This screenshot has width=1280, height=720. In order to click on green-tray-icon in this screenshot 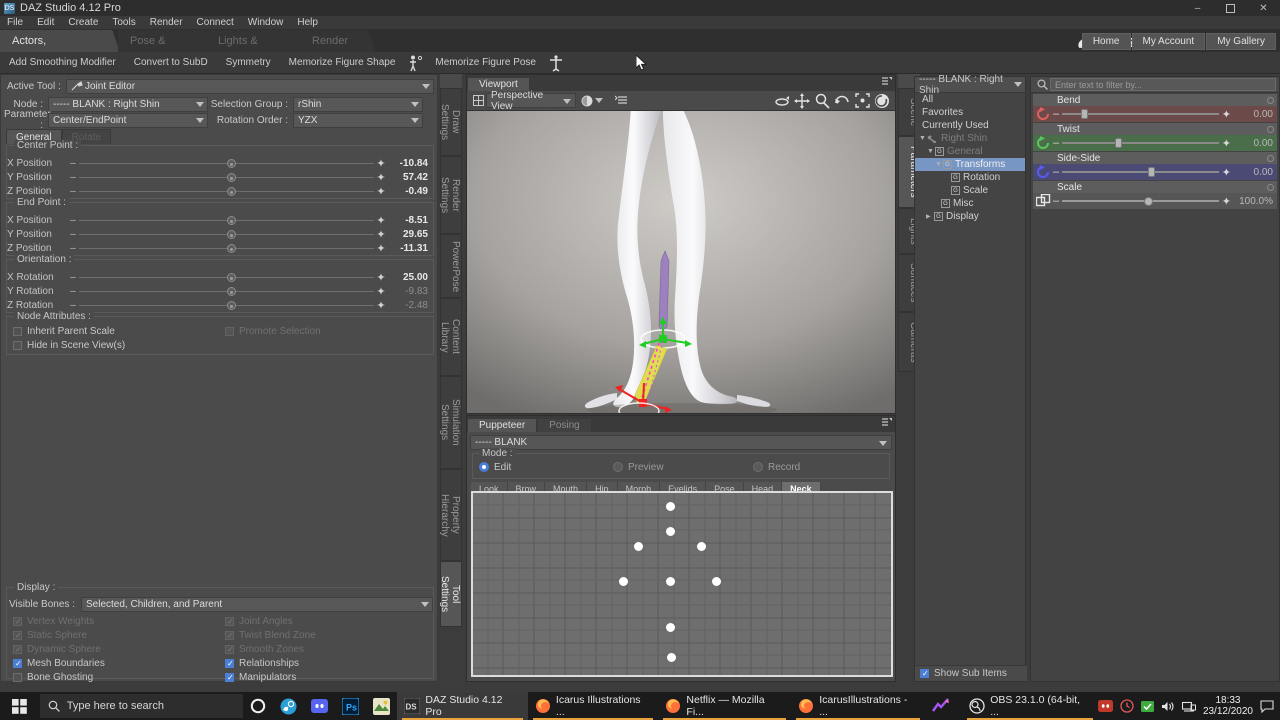, I will do `click(1147, 706)`.